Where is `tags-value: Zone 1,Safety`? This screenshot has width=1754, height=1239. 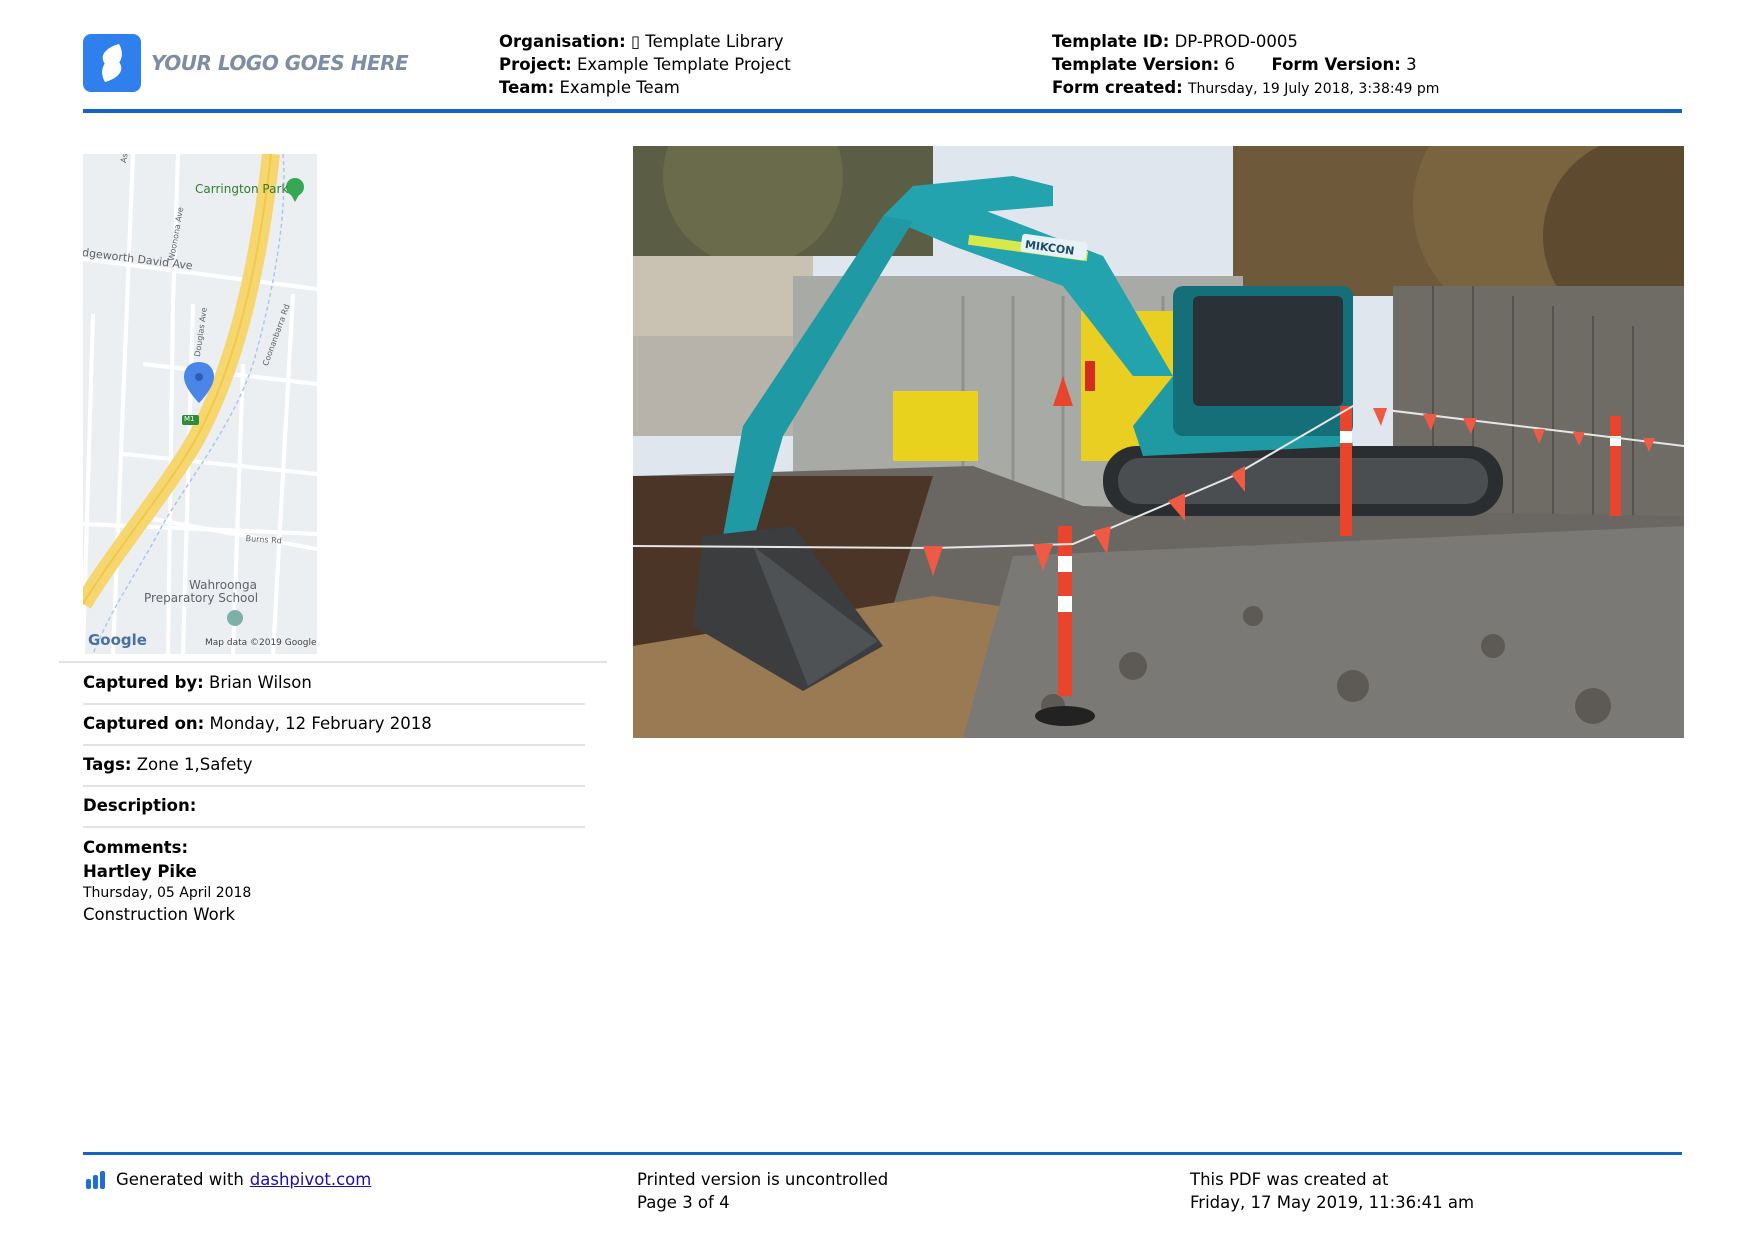 tags-value: Zone 1,Safety is located at coordinates (194, 764).